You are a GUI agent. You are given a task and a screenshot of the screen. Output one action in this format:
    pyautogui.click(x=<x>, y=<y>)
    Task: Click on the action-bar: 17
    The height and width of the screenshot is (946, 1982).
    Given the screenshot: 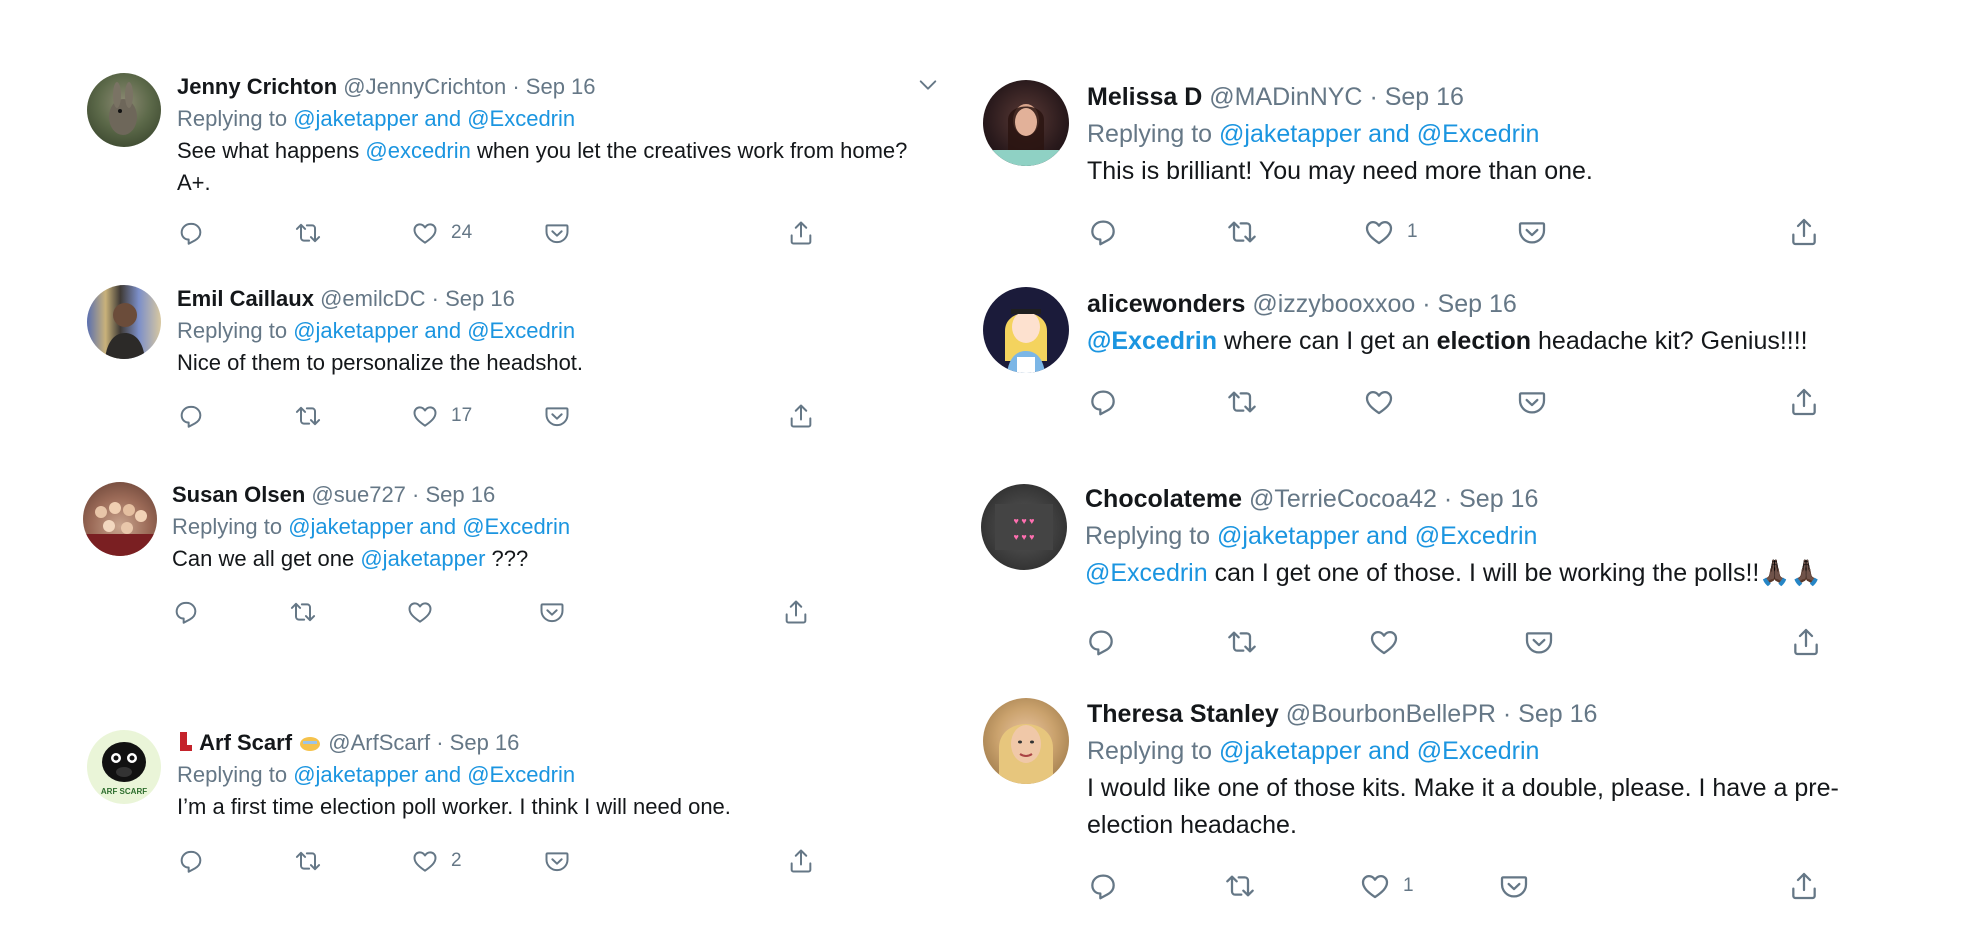 What is the action you would take?
    pyautogui.click(x=497, y=418)
    